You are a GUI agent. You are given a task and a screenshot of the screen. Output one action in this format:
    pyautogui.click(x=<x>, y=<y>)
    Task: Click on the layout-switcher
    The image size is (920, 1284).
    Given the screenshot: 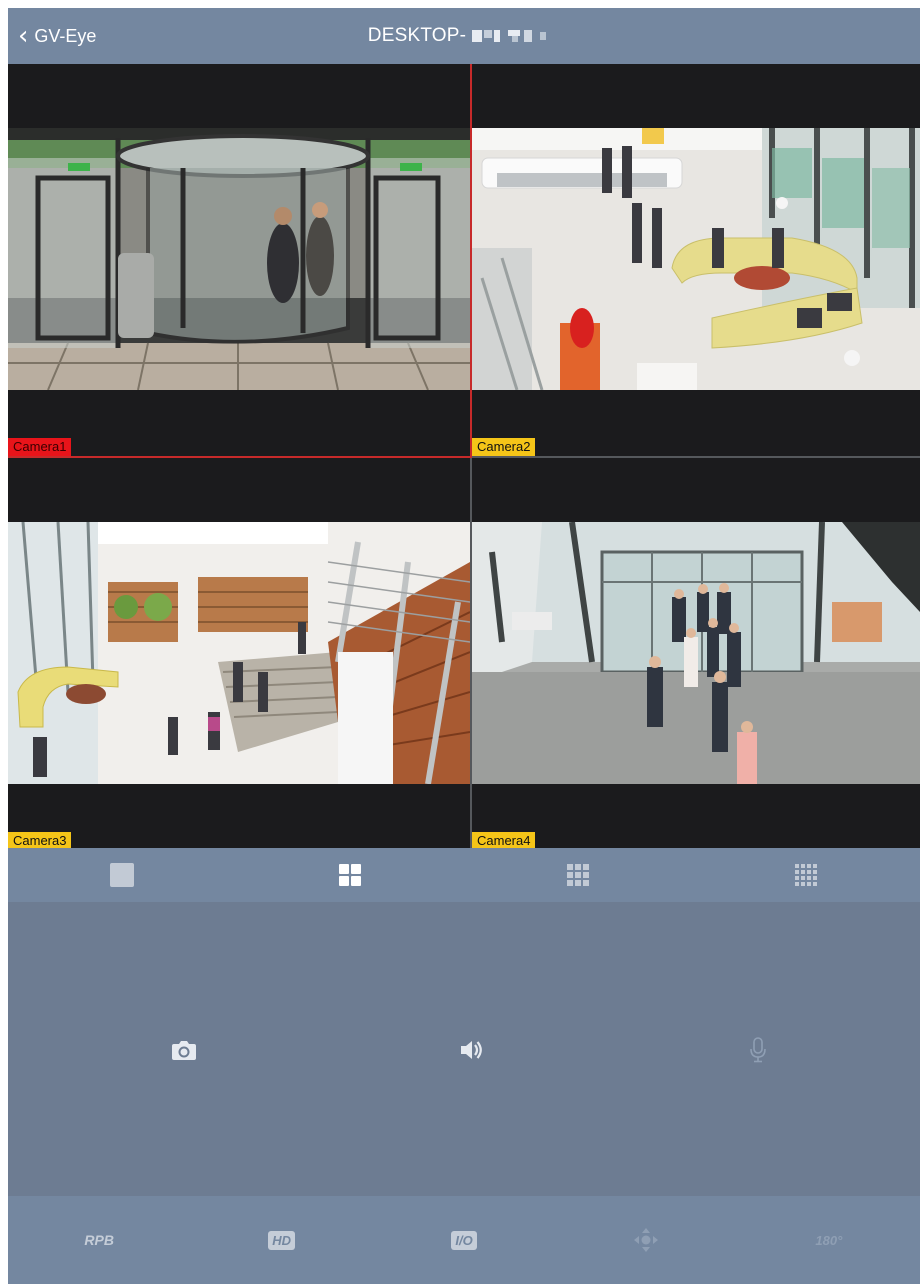 What is the action you would take?
    pyautogui.click(x=464, y=875)
    